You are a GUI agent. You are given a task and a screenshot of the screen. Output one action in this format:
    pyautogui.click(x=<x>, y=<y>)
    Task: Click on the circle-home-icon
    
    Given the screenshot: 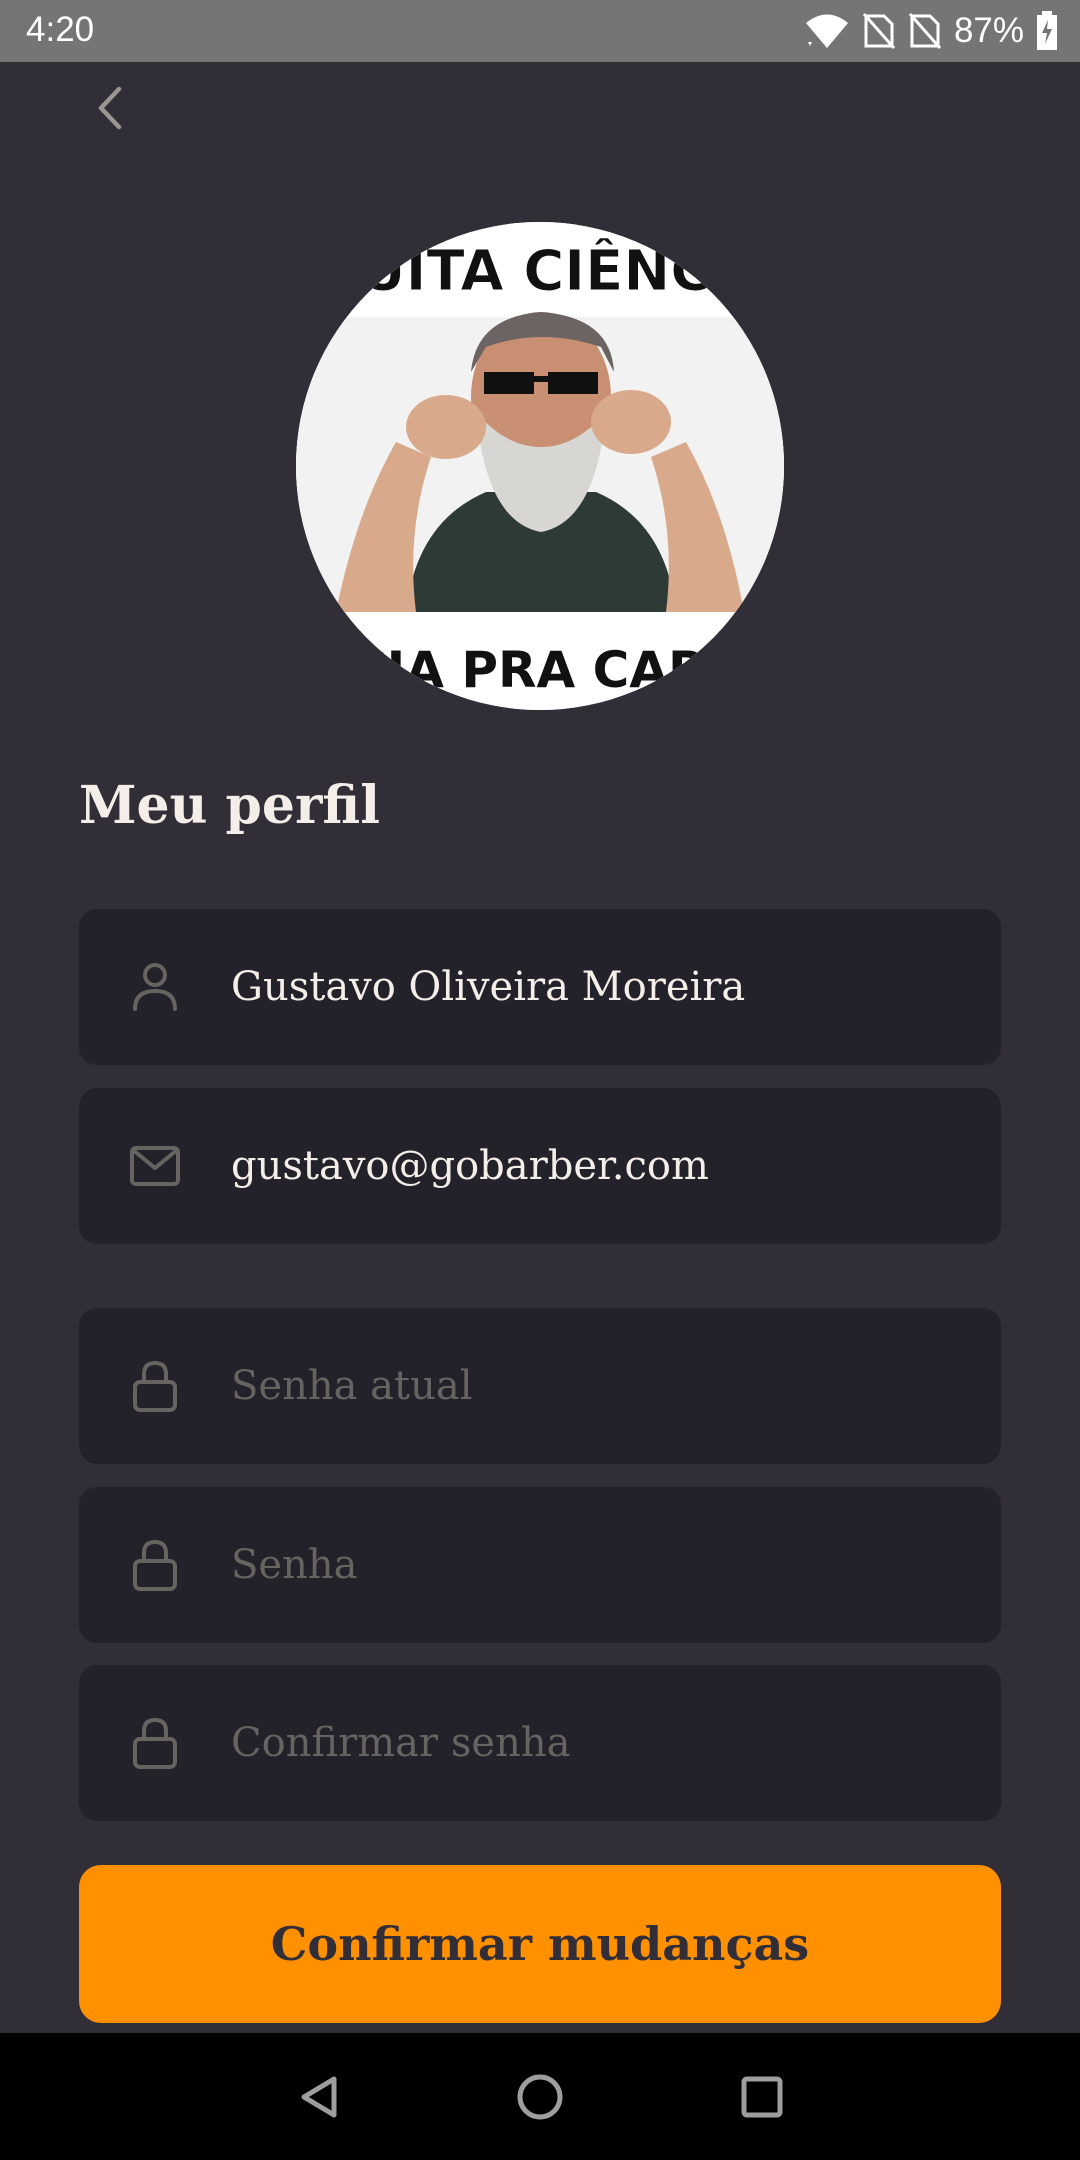 What is the action you would take?
    pyautogui.click(x=540, y=2097)
    